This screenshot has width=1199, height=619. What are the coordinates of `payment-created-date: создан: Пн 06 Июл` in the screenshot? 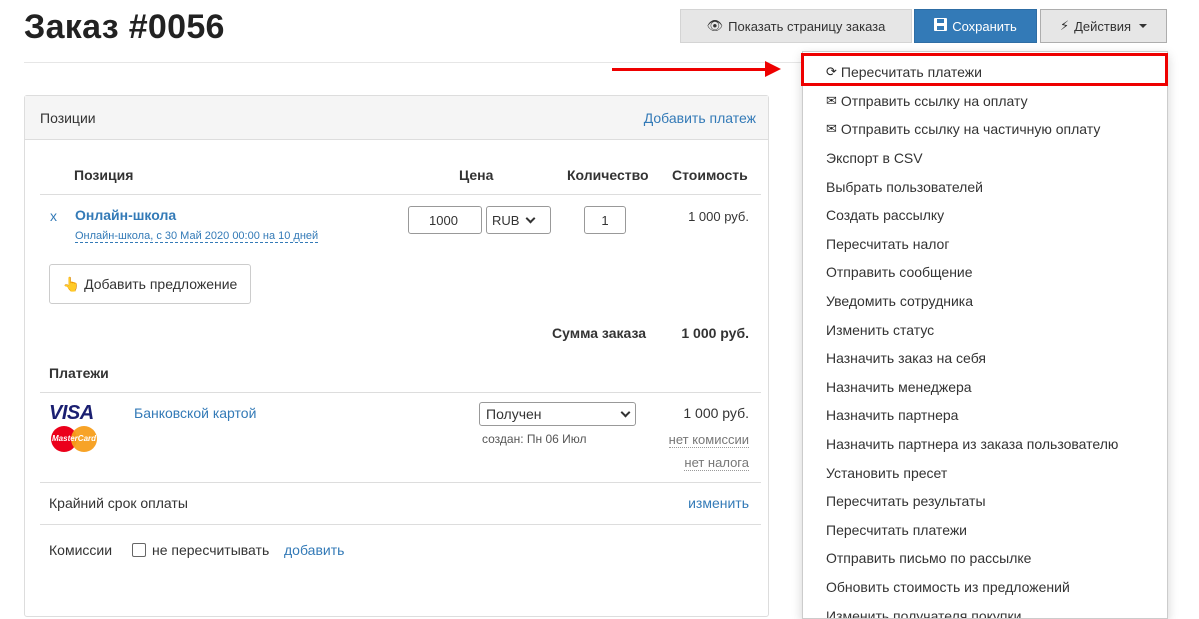 It's located at (534, 439).